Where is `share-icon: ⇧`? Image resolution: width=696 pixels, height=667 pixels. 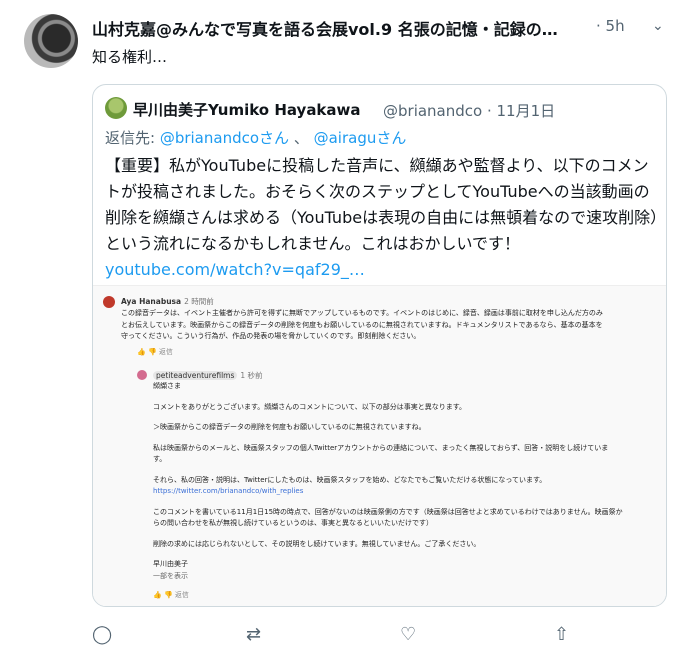
share-icon: ⇧ is located at coordinates (561, 634).